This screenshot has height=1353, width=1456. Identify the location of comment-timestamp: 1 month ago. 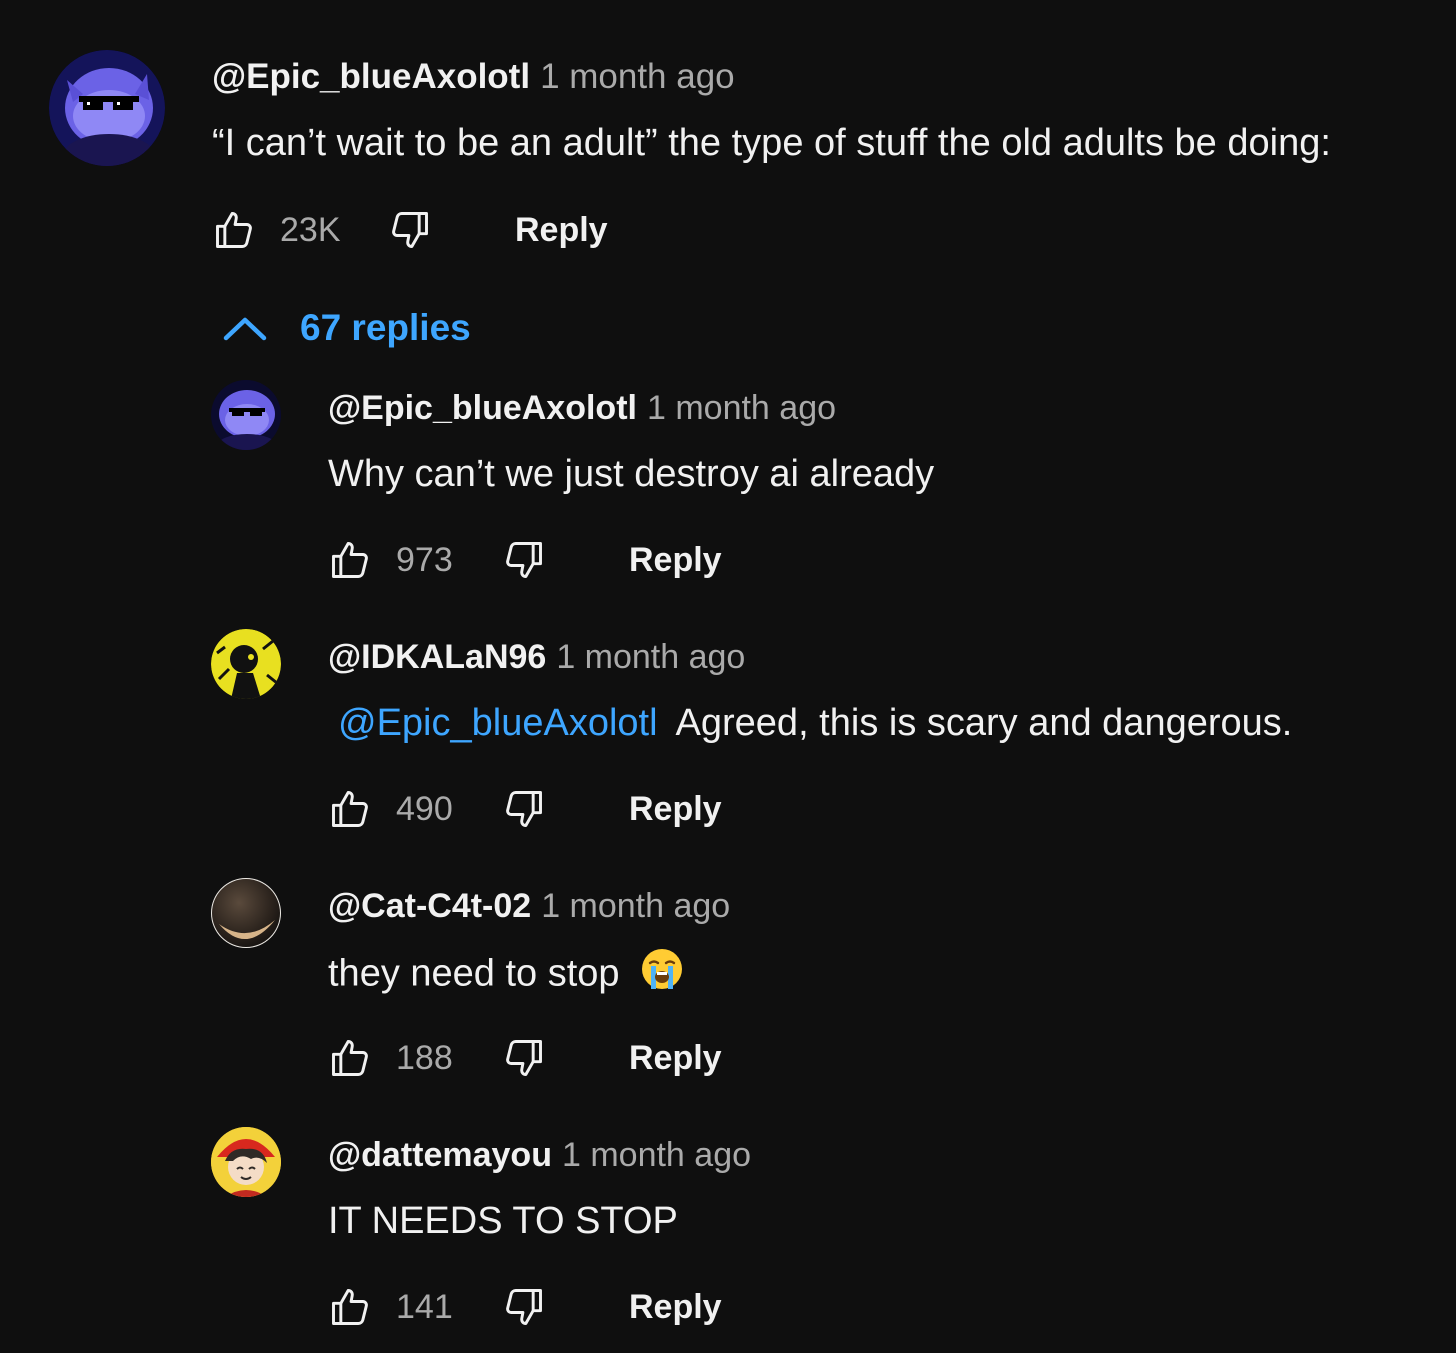
(637, 76).